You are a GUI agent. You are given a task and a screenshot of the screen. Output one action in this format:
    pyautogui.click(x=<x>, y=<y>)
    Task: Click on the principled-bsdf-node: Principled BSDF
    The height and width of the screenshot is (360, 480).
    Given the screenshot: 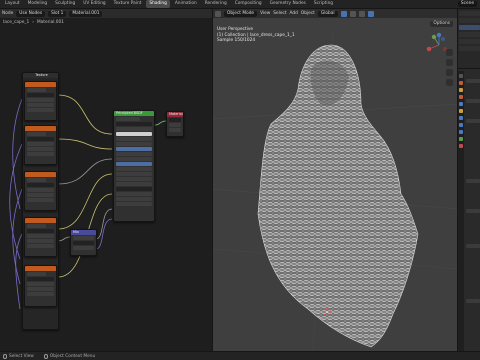 What is the action you would take?
    pyautogui.click(x=134, y=166)
    